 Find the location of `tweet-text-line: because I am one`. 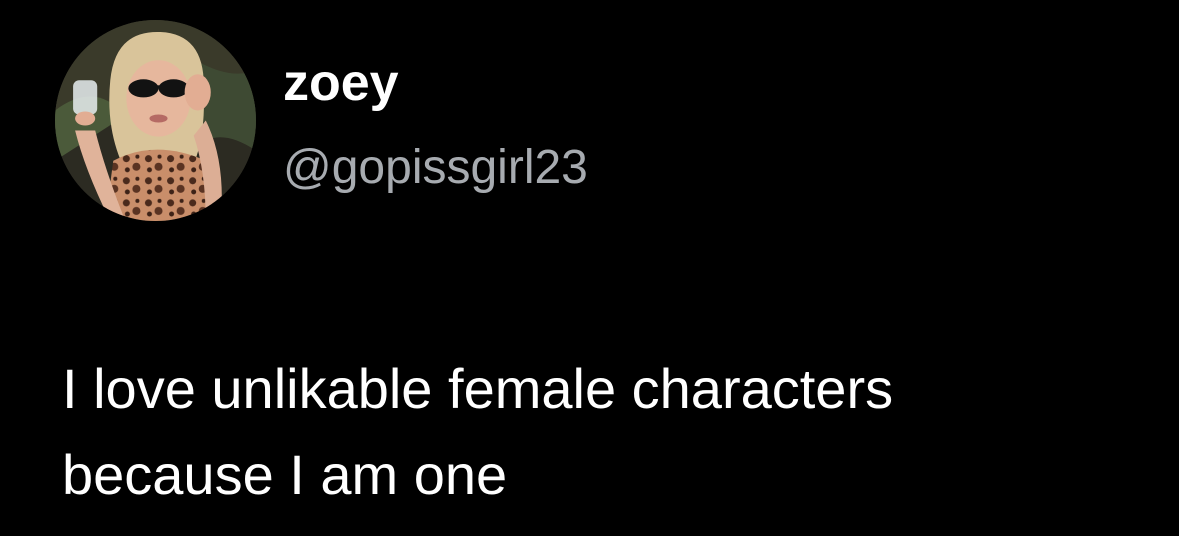

tweet-text-line: because I am one is located at coordinates (285, 474).